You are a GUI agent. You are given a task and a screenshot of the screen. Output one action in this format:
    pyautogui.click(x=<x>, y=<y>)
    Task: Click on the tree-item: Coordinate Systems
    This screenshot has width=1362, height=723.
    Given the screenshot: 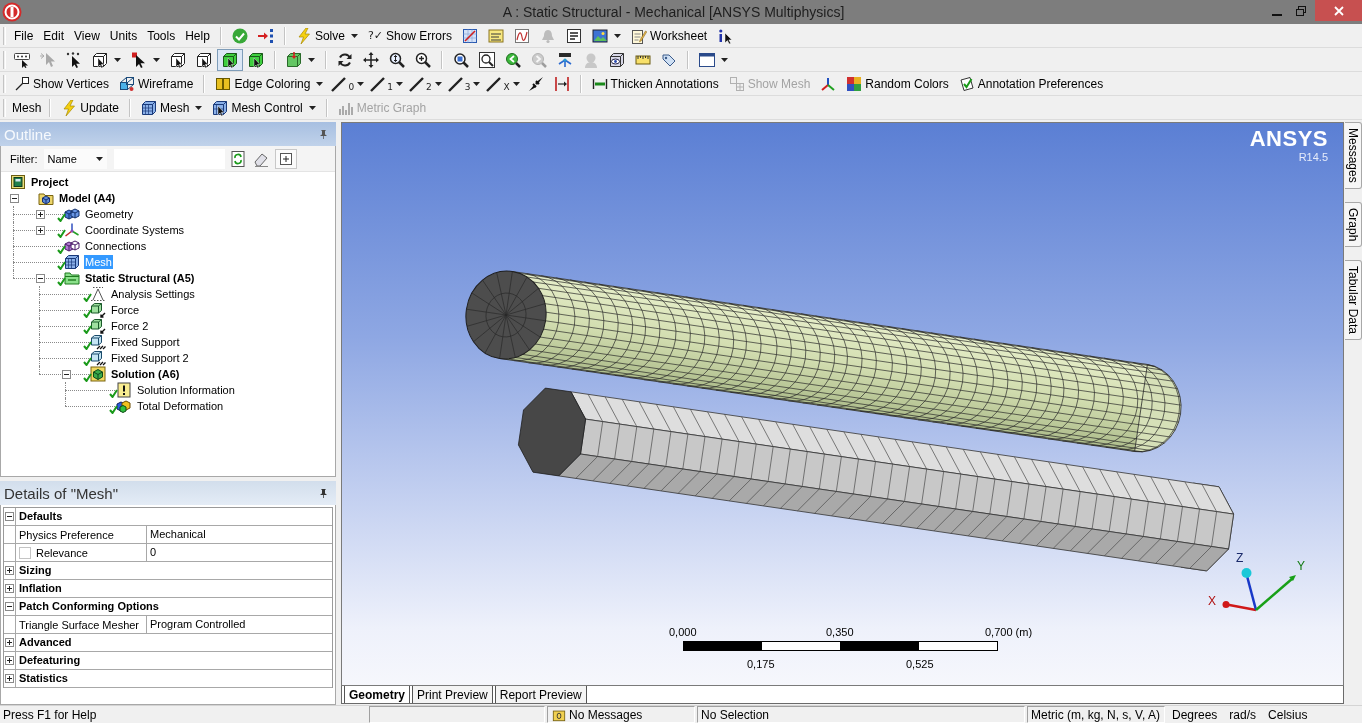 What is the action you would take?
    pyautogui.click(x=135, y=230)
    